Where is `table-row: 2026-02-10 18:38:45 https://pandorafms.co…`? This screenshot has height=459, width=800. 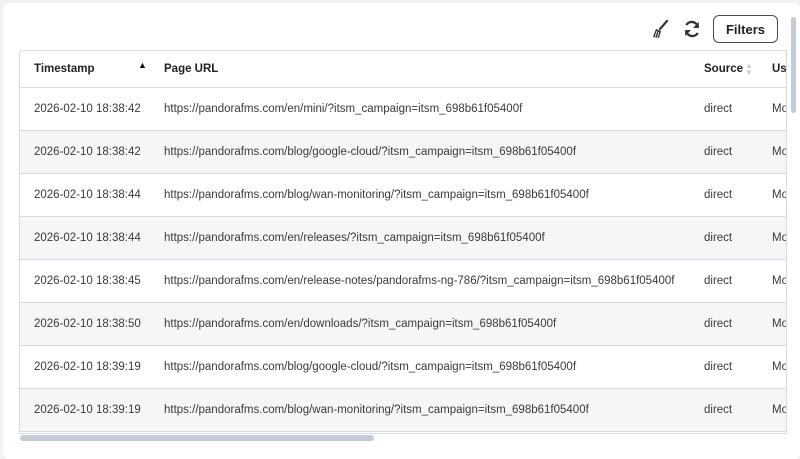
table-row: 2026-02-10 18:38:45 https://pandorafms.co… is located at coordinates (403, 281).